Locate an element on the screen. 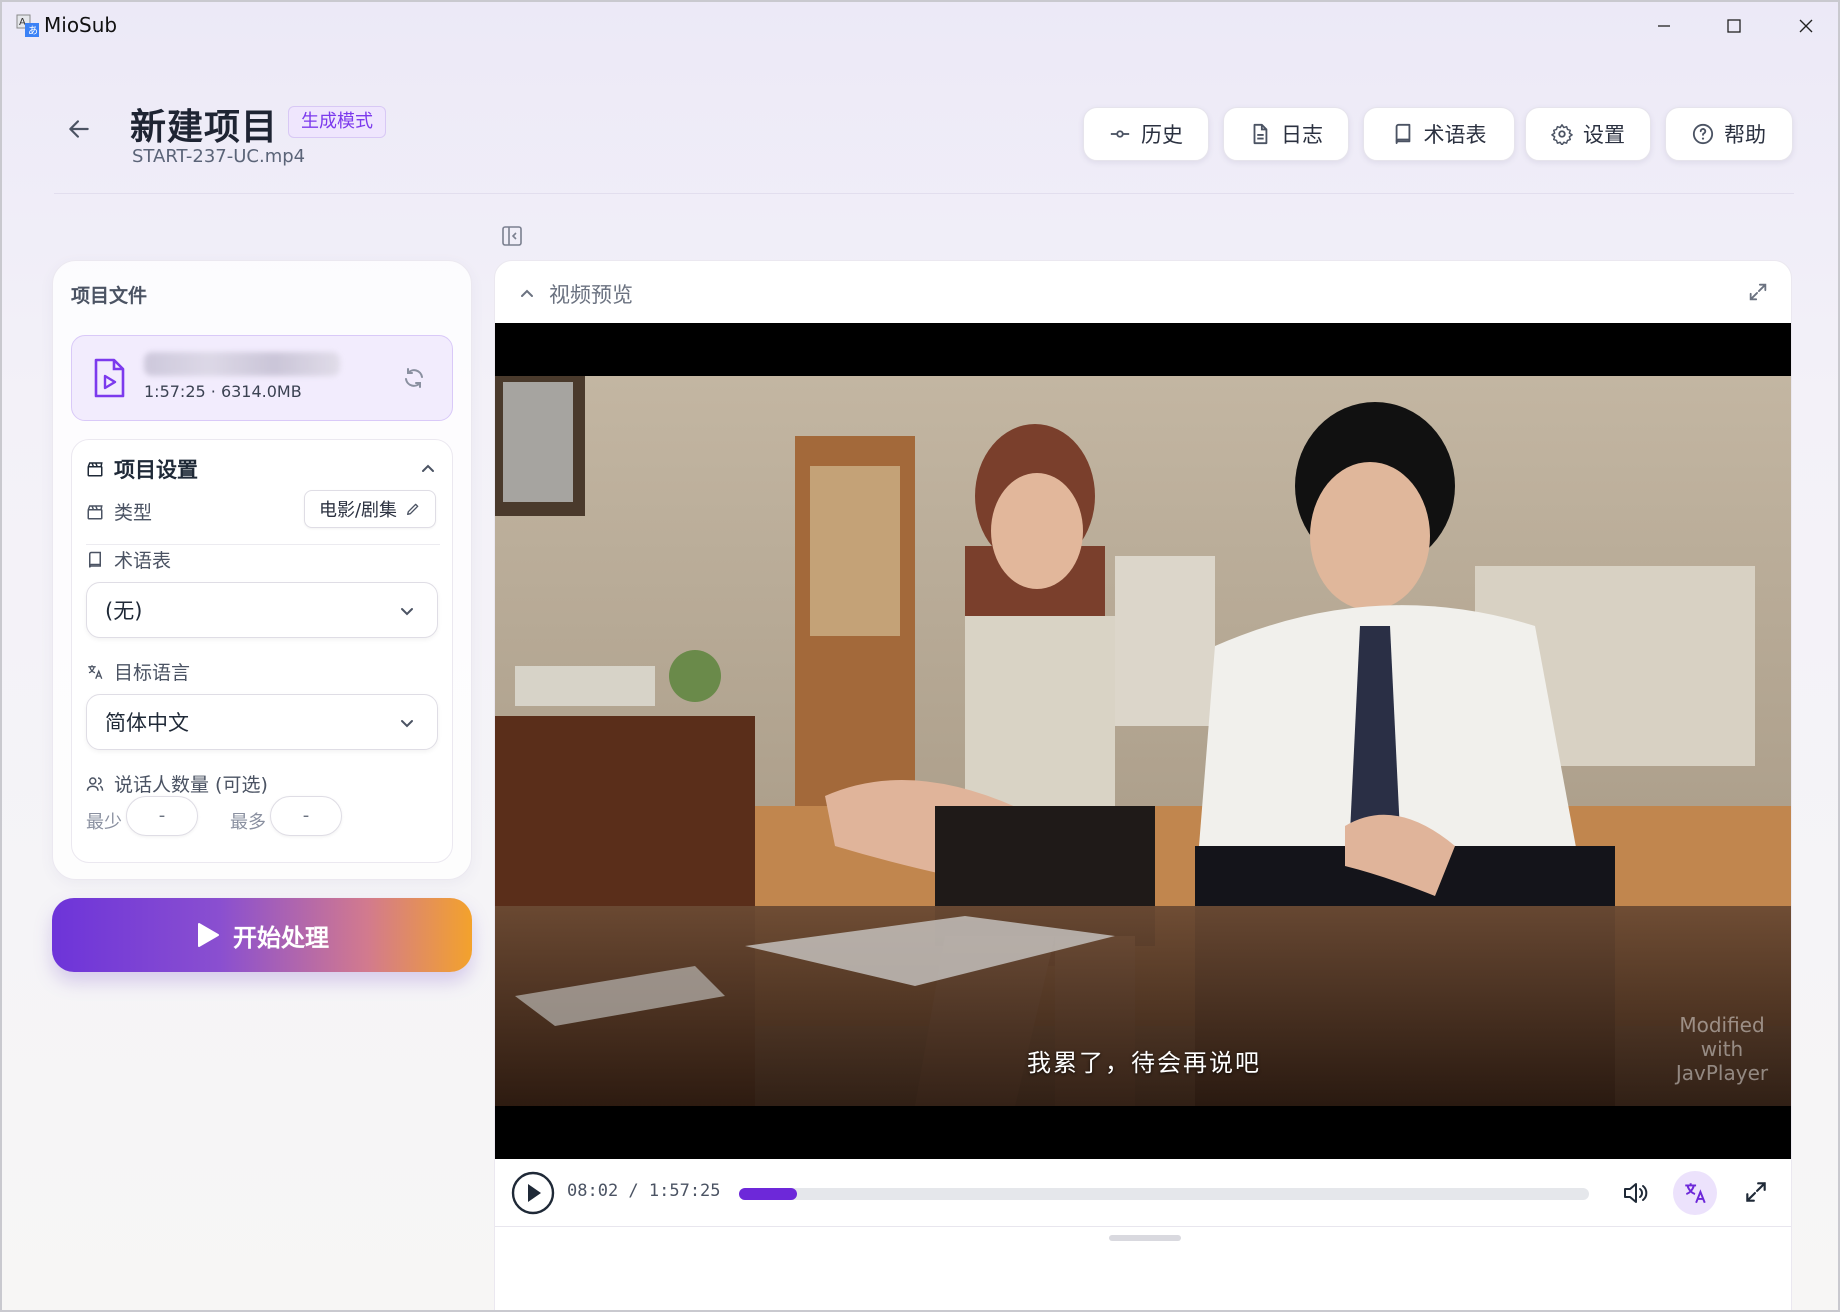  divider is located at coordinates (263, 544).